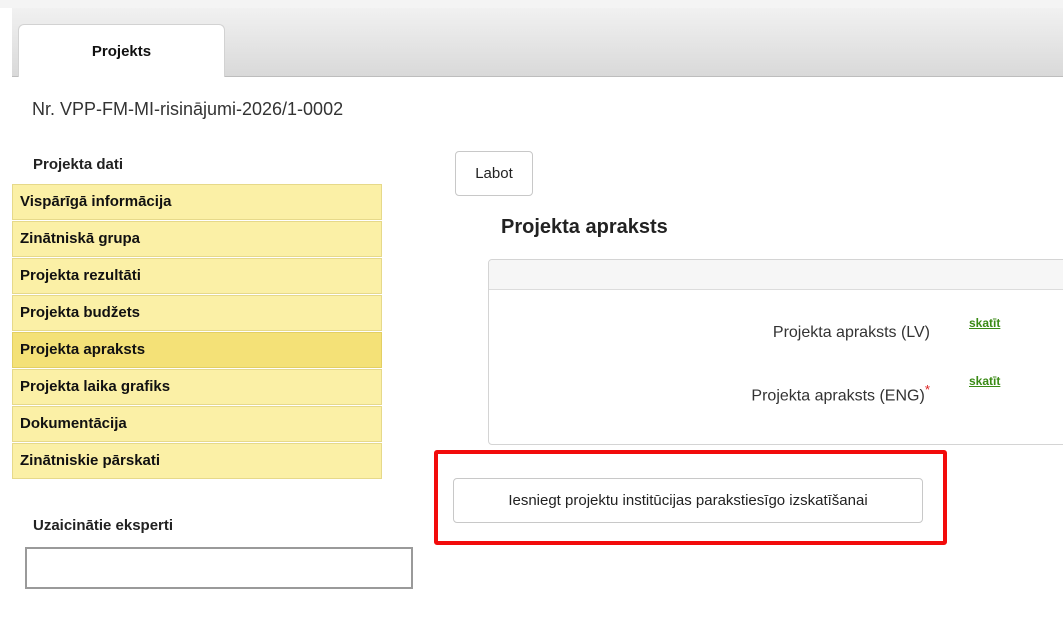 Image resolution: width=1063 pixels, height=619 pixels. Describe the element at coordinates (494, 173) in the screenshot. I see `edit-button: Labot` at that location.